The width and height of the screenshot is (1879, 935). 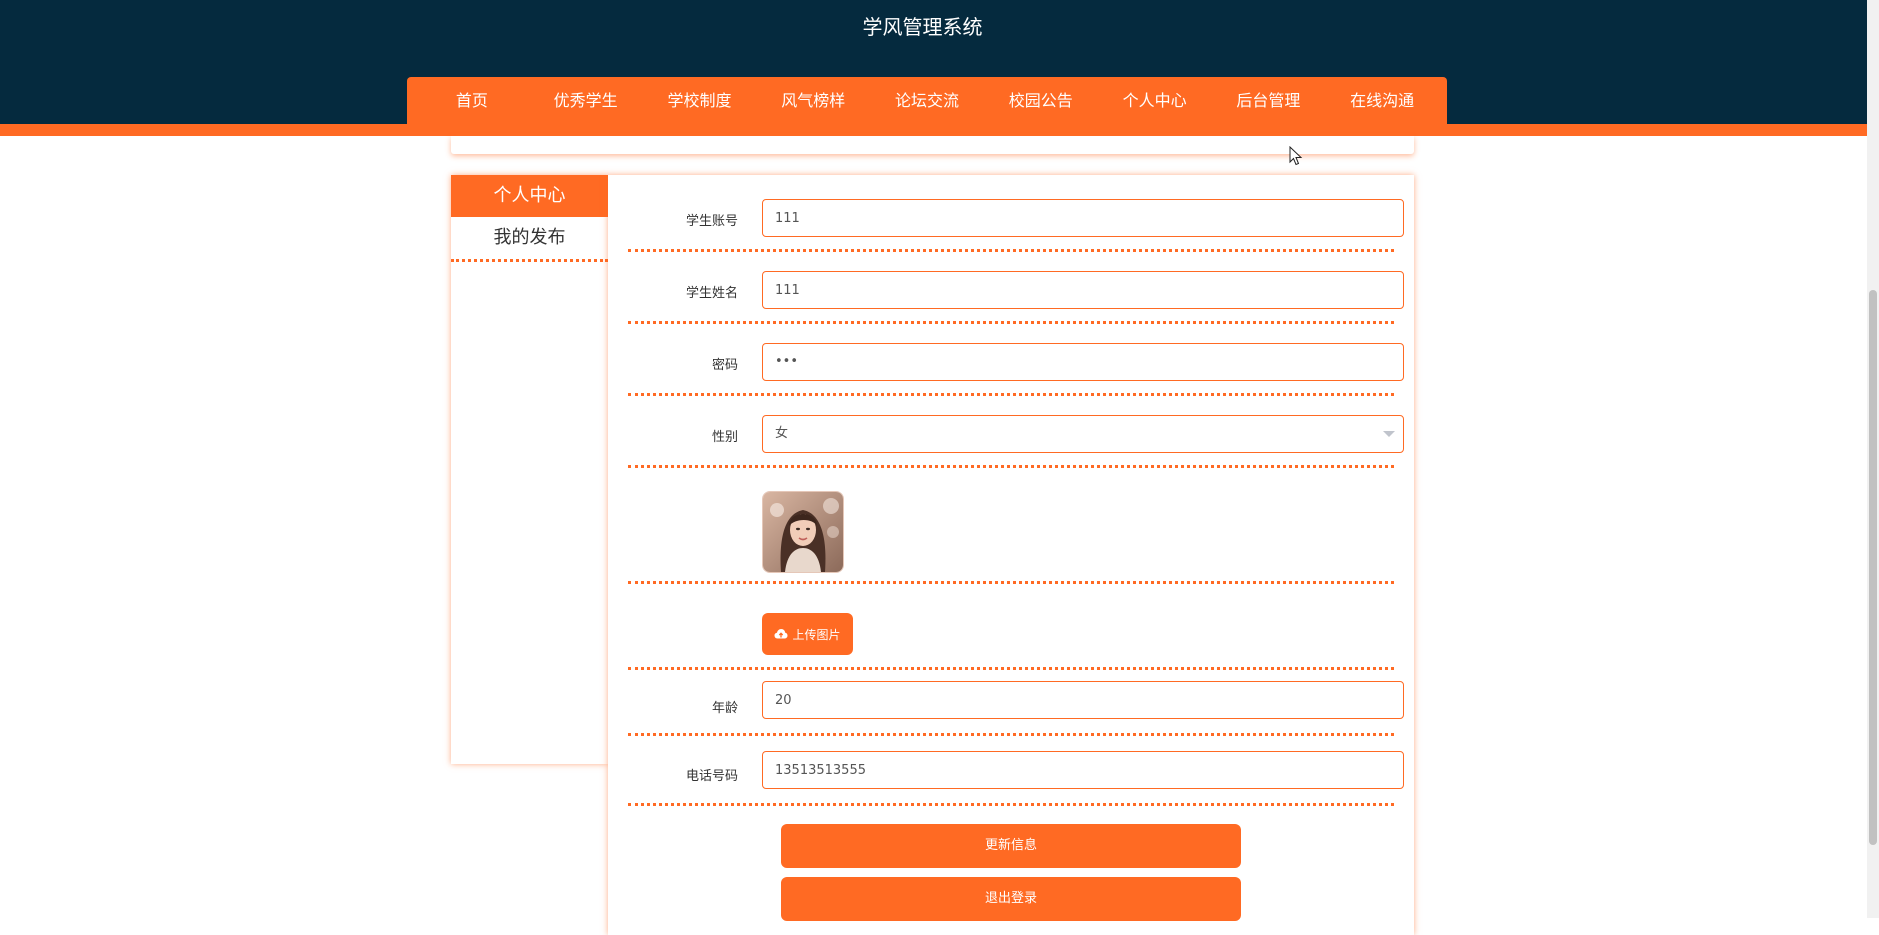 I want to click on form-row-phone: 电话号码, so click(x=1016, y=775).